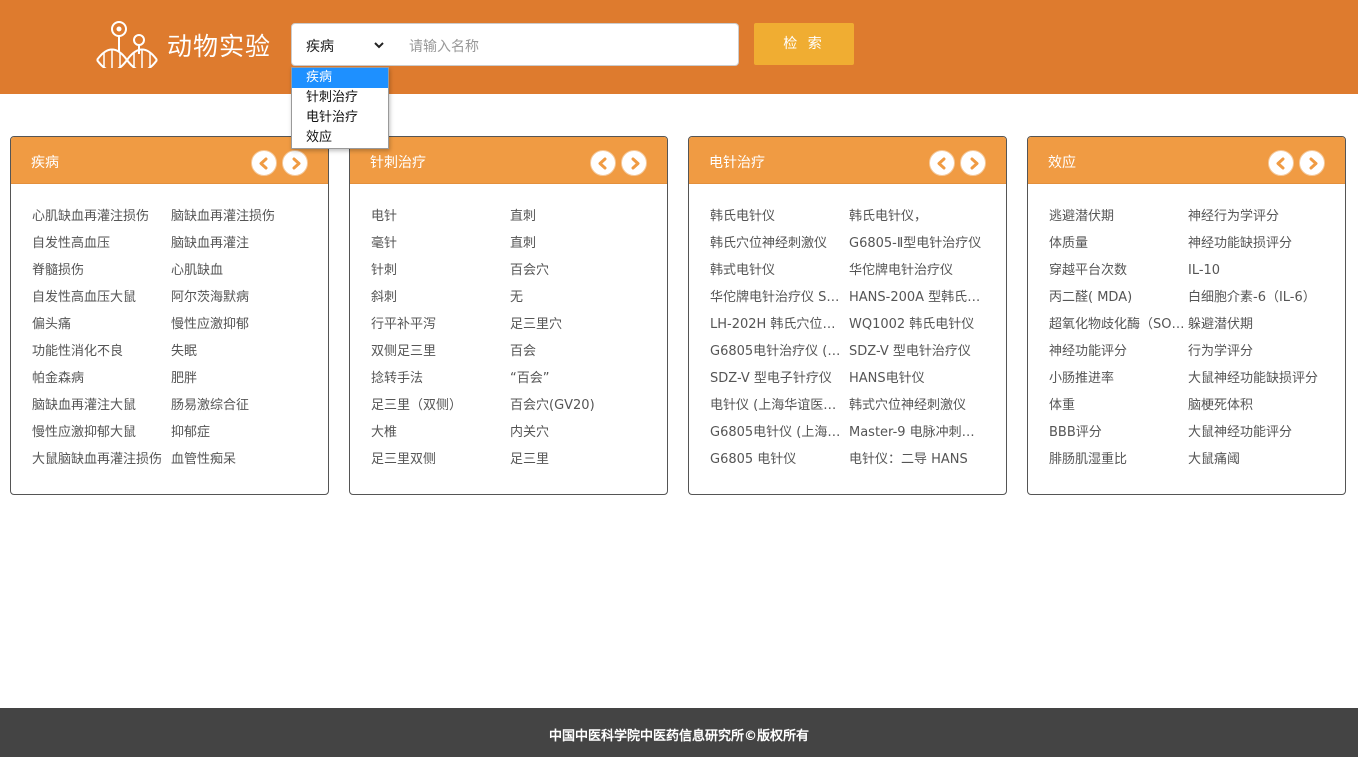 This screenshot has height=766, width=1358. I want to click on list-item: 电针仪：二导 HANS, so click(917, 460).